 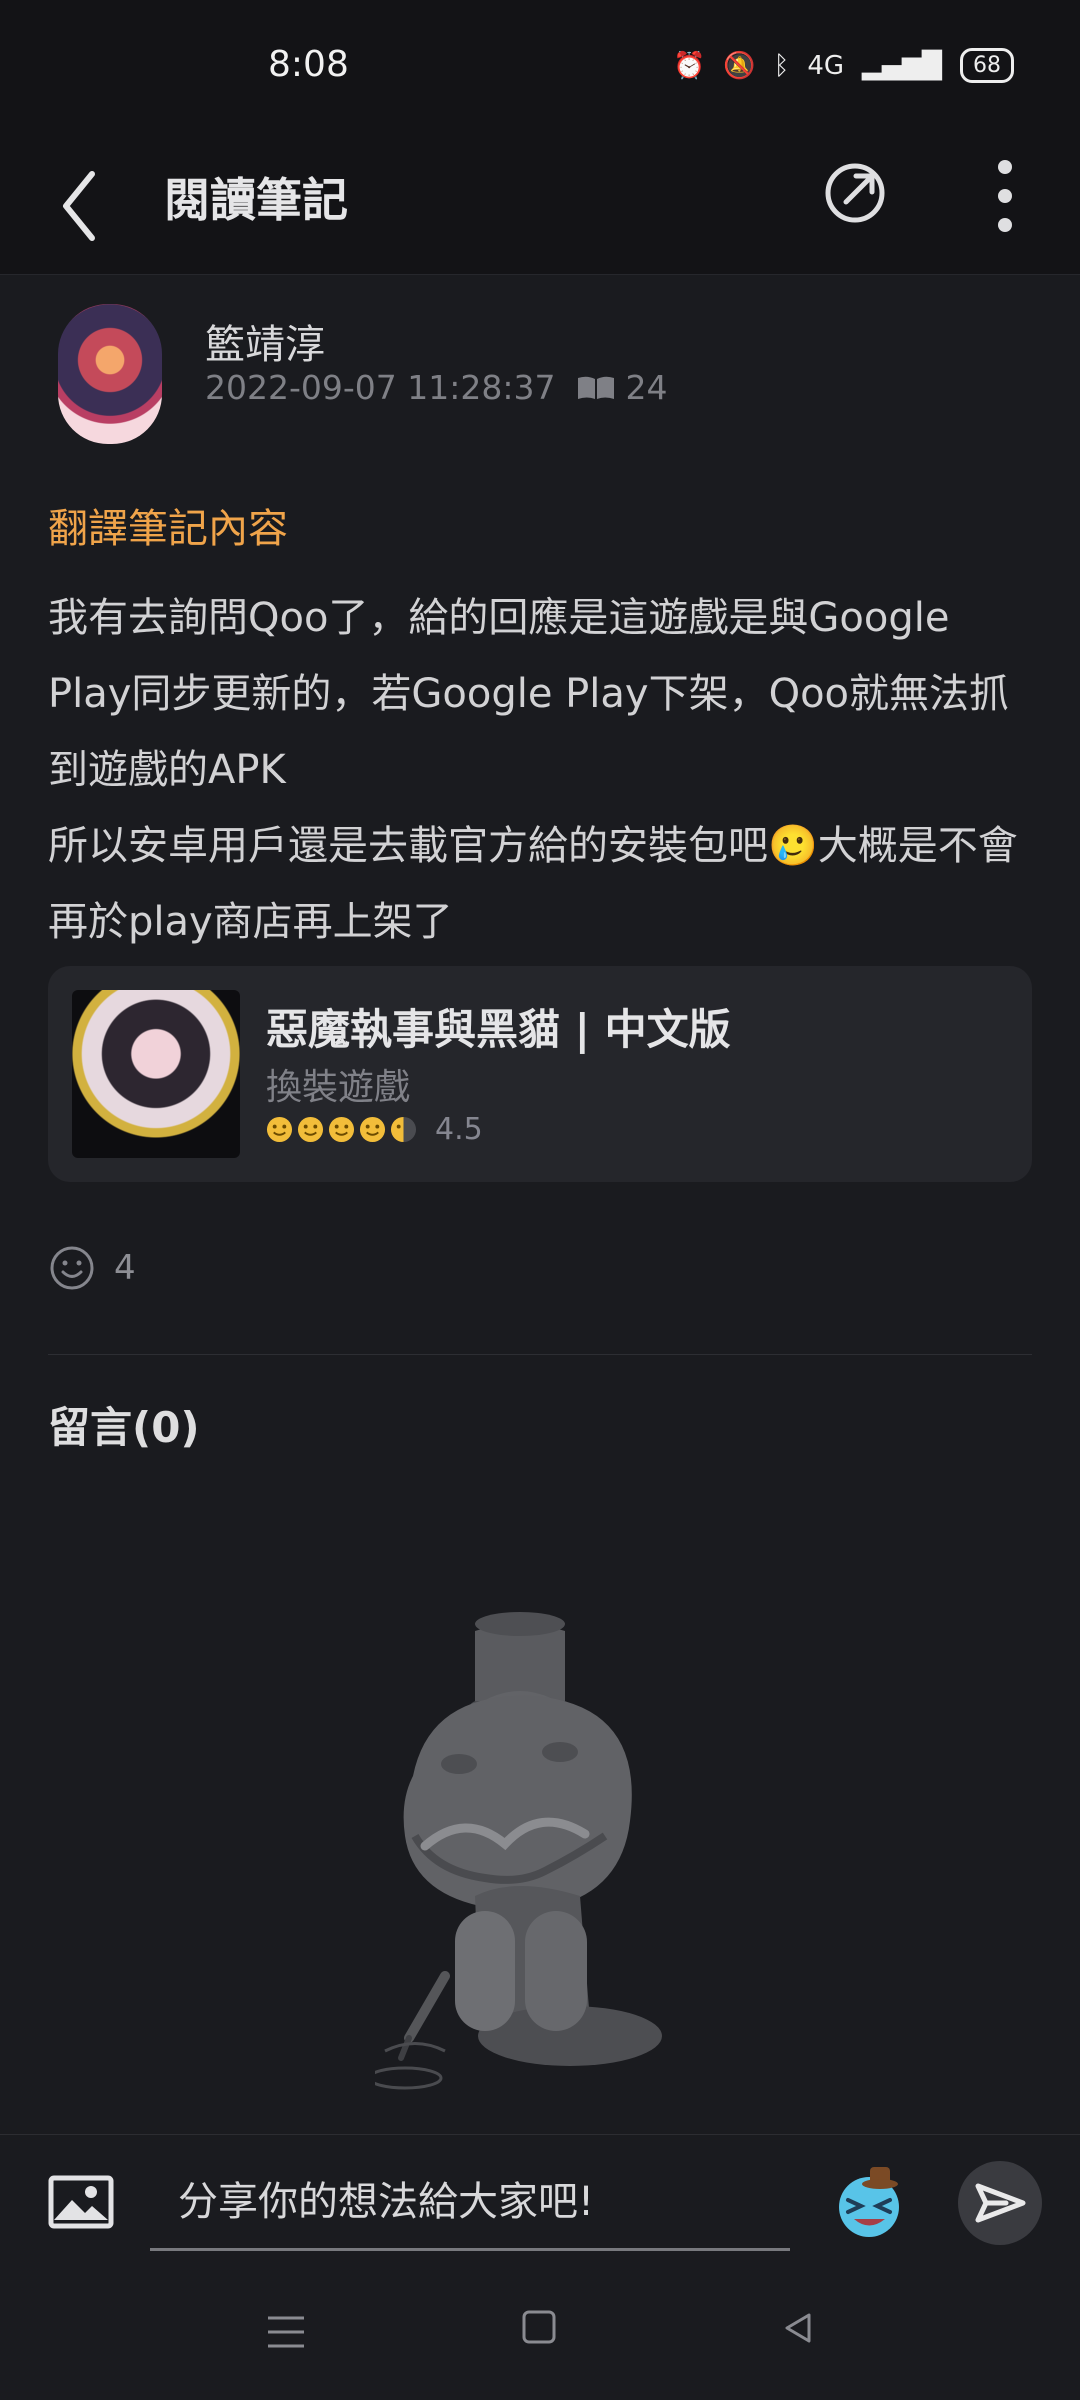 What do you see at coordinates (84, 206) in the screenshot?
I see `chevron-left-icon` at bounding box center [84, 206].